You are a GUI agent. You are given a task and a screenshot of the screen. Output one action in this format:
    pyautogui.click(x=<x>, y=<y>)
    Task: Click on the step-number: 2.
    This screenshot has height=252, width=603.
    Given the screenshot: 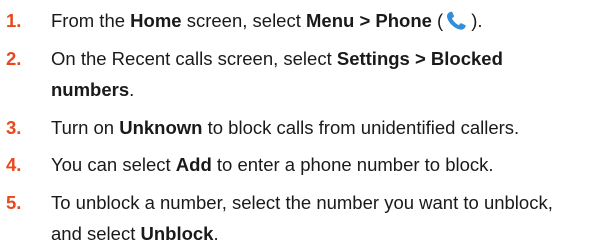 What is the action you would take?
    pyautogui.click(x=14, y=58)
    